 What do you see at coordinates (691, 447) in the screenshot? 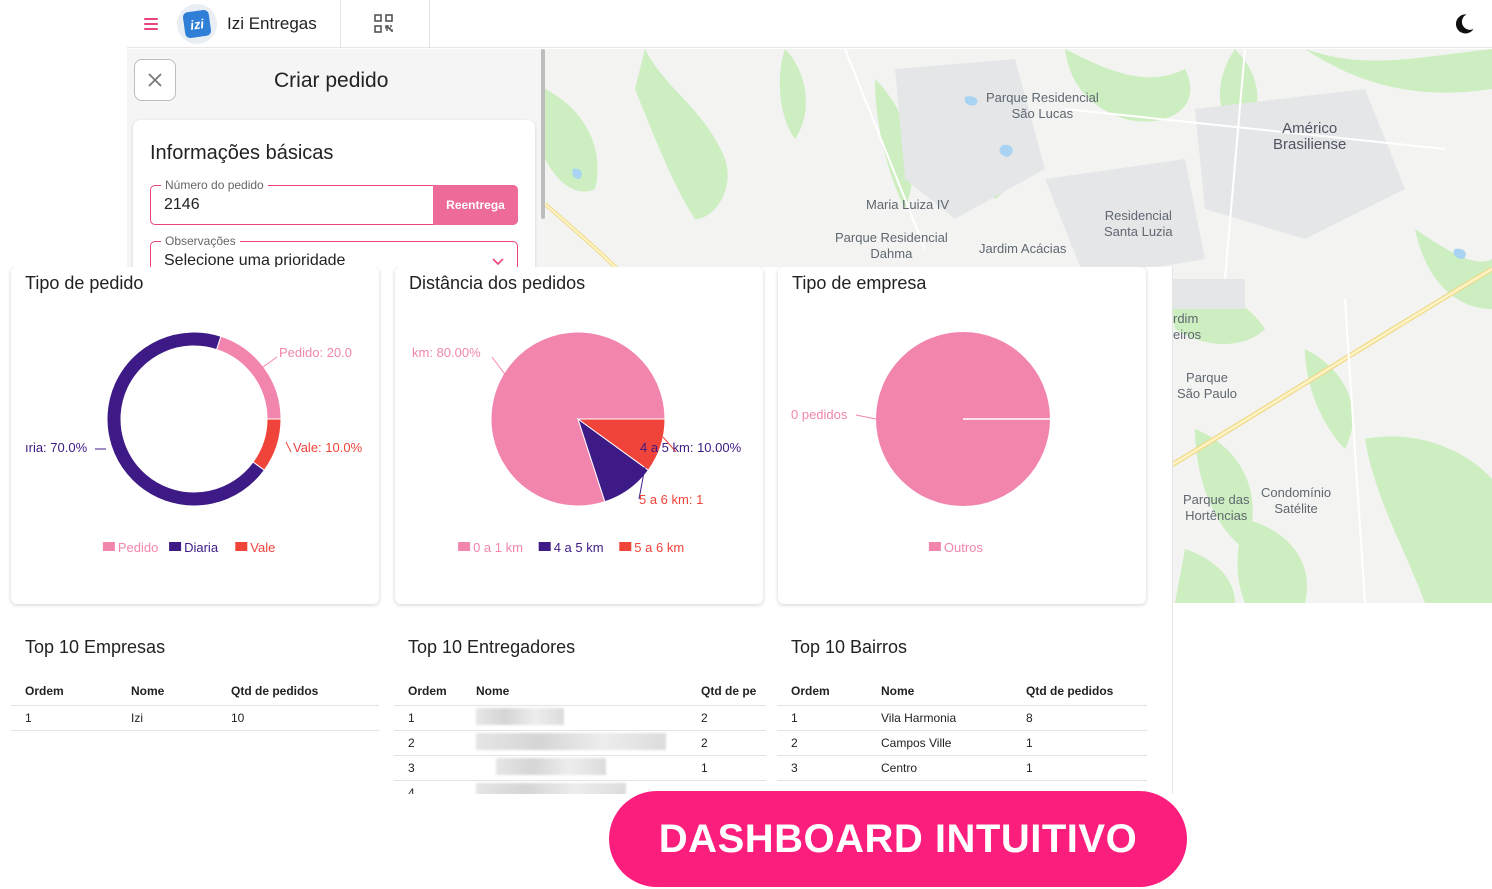
I see `data-label: 4 a 5 km: 10.00%` at bounding box center [691, 447].